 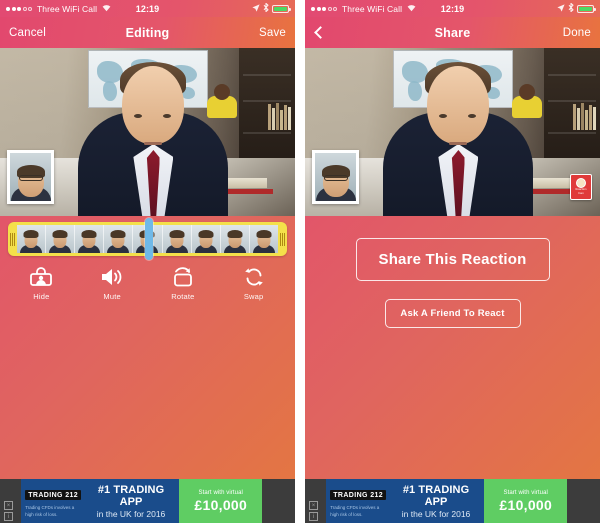 I want to click on app-watermark-badge: Reaction Cam, so click(x=581, y=187).